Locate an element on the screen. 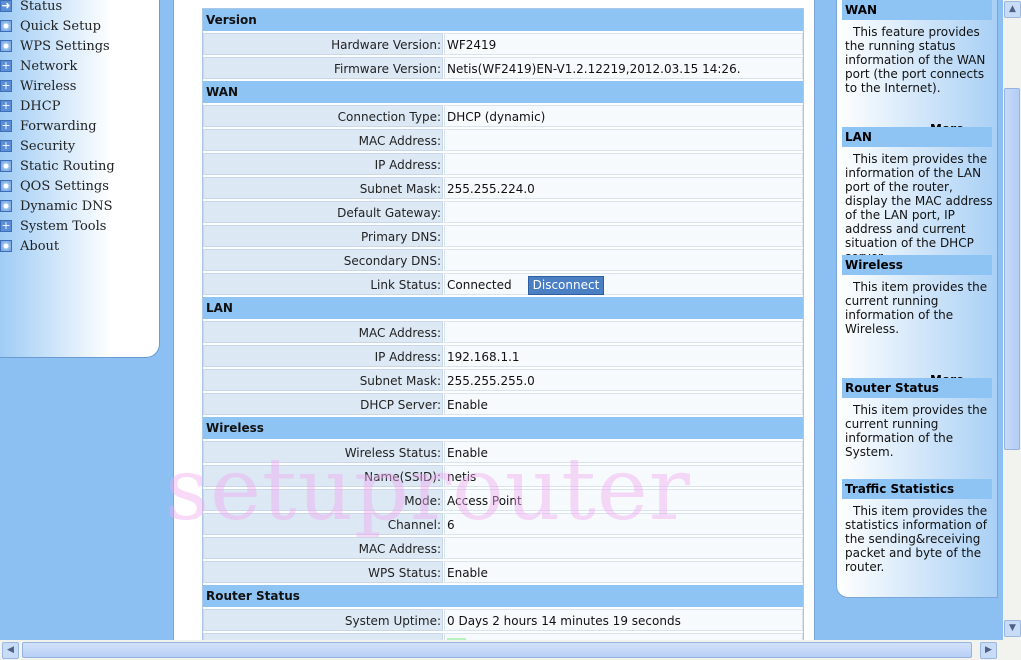 The height and width of the screenshot is (660, 1021). row-label: Secondary DNS: is located at coordinates (323, 260).